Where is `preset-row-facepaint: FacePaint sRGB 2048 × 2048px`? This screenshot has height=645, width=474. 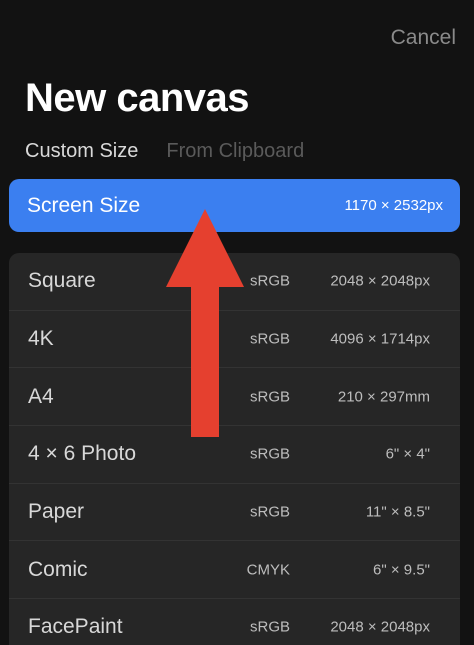
preset-row-facepaint: FacePaint sRGB 2048 × 2048px is located at coordinates (234, 622).